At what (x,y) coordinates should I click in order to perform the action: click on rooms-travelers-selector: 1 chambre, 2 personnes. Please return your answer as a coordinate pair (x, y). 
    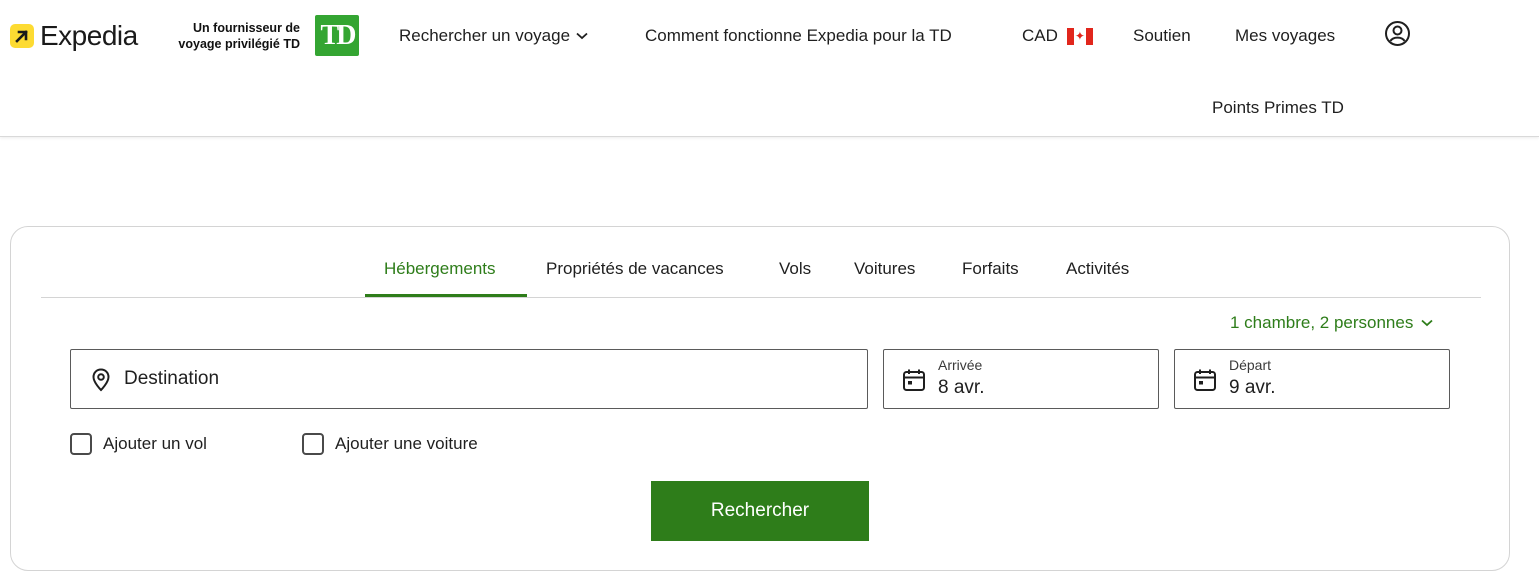
    Looking at the image, I should click on (1331, 323).